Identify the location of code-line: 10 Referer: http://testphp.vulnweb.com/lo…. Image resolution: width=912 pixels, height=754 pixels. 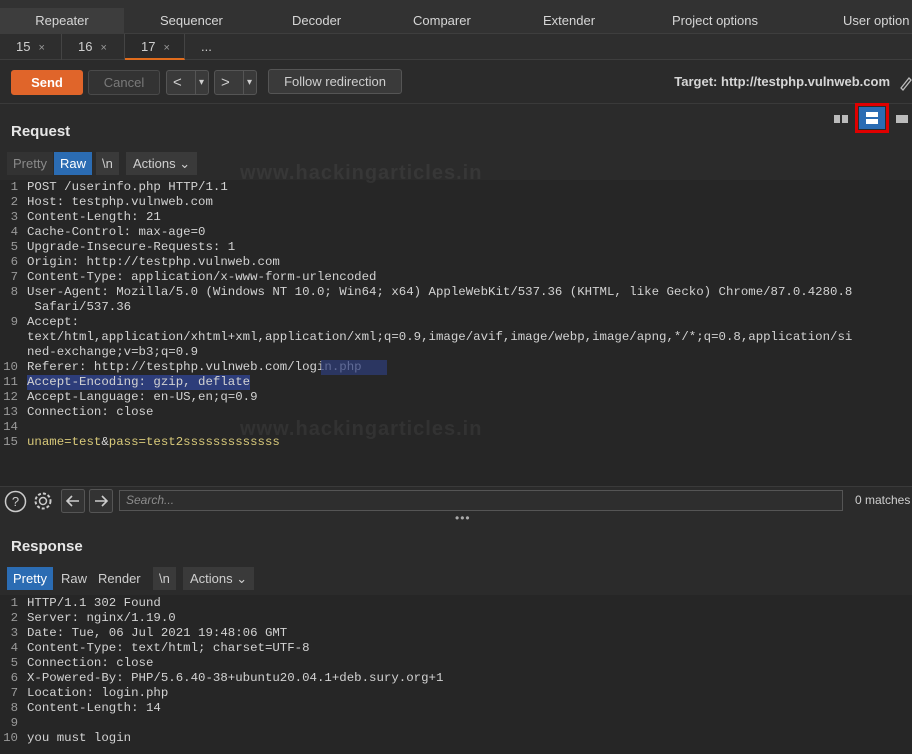
(456, 367).